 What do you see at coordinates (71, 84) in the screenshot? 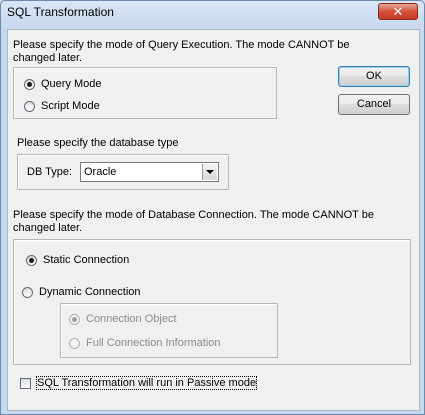
I see `radio-query-mode-label: Query Mode` at bounding box center [71, 84].